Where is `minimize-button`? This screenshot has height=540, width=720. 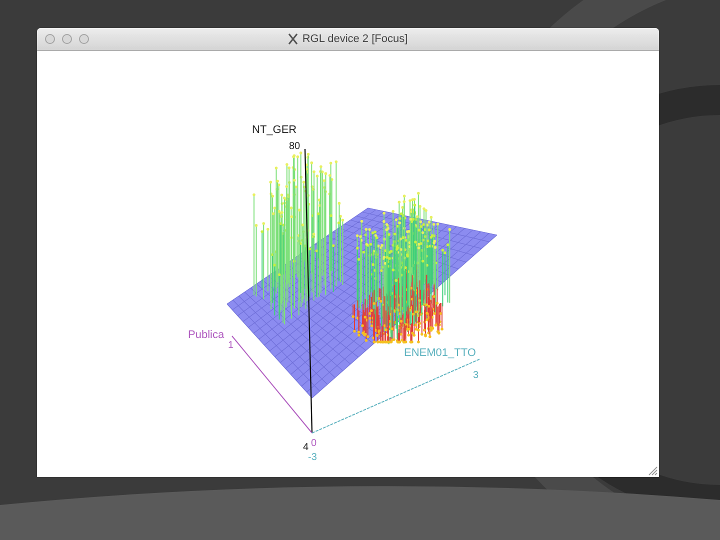 minimize-button is located at coordinates (67, 39).